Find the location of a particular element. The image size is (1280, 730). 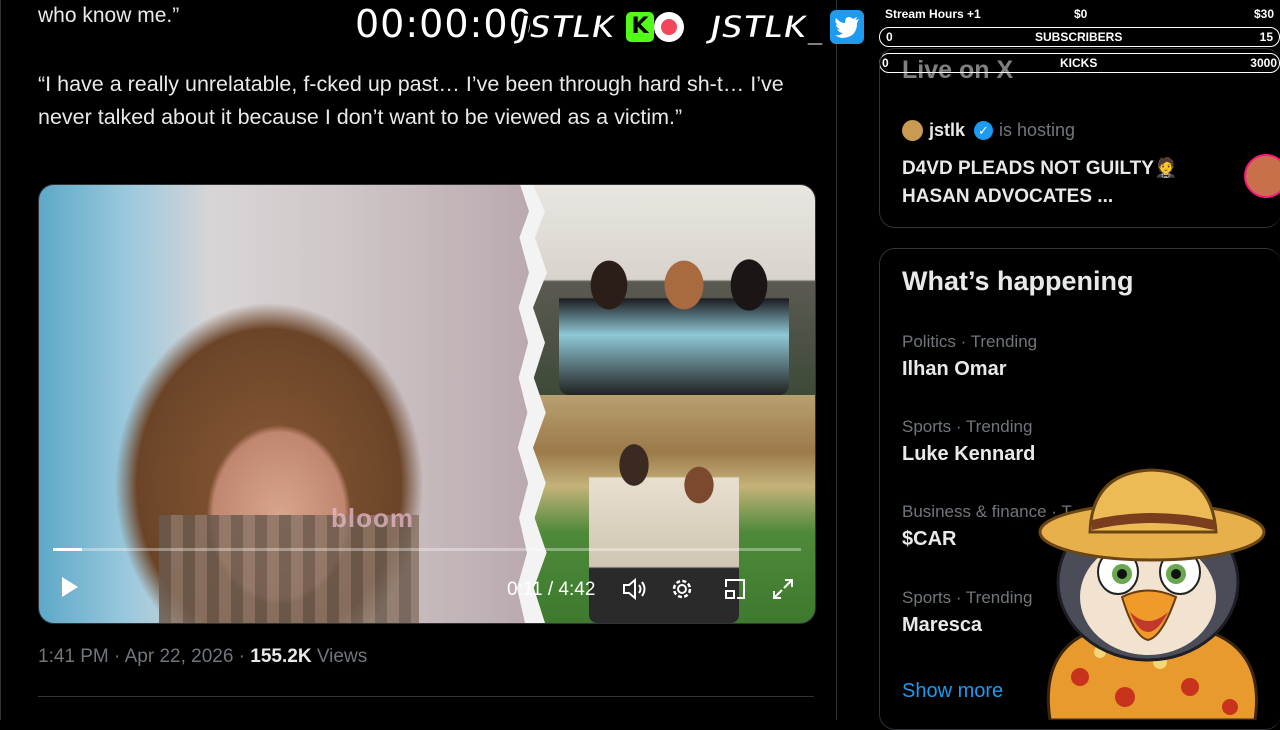

twitter-brand-logo: JSTLK_ is located at coordinates (766, 27).